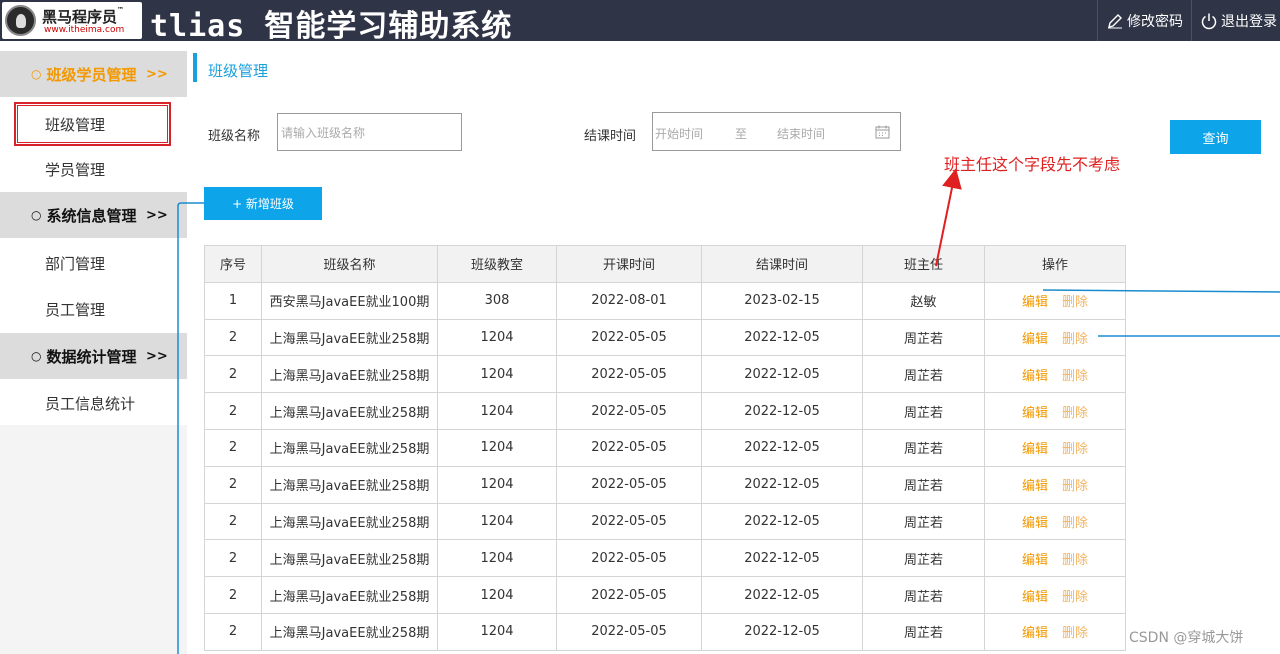  Describe the element at coordinates (93, 356) in the screenshot. I see `sidebar-group-statistics: ○ 数据统计管理 >>` at that location.